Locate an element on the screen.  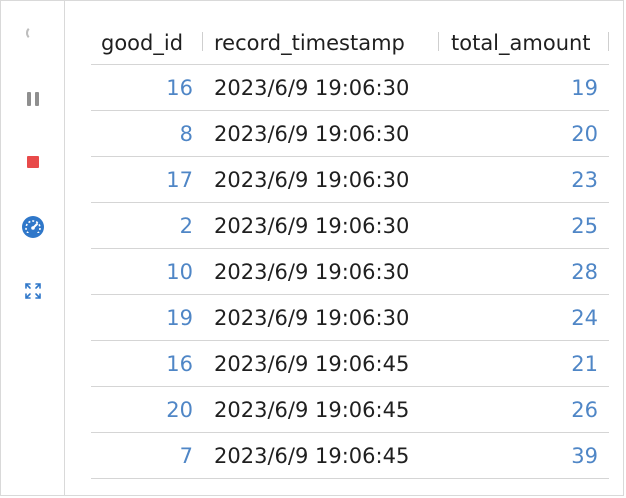
expand-button is located at coordinates (33, 291).